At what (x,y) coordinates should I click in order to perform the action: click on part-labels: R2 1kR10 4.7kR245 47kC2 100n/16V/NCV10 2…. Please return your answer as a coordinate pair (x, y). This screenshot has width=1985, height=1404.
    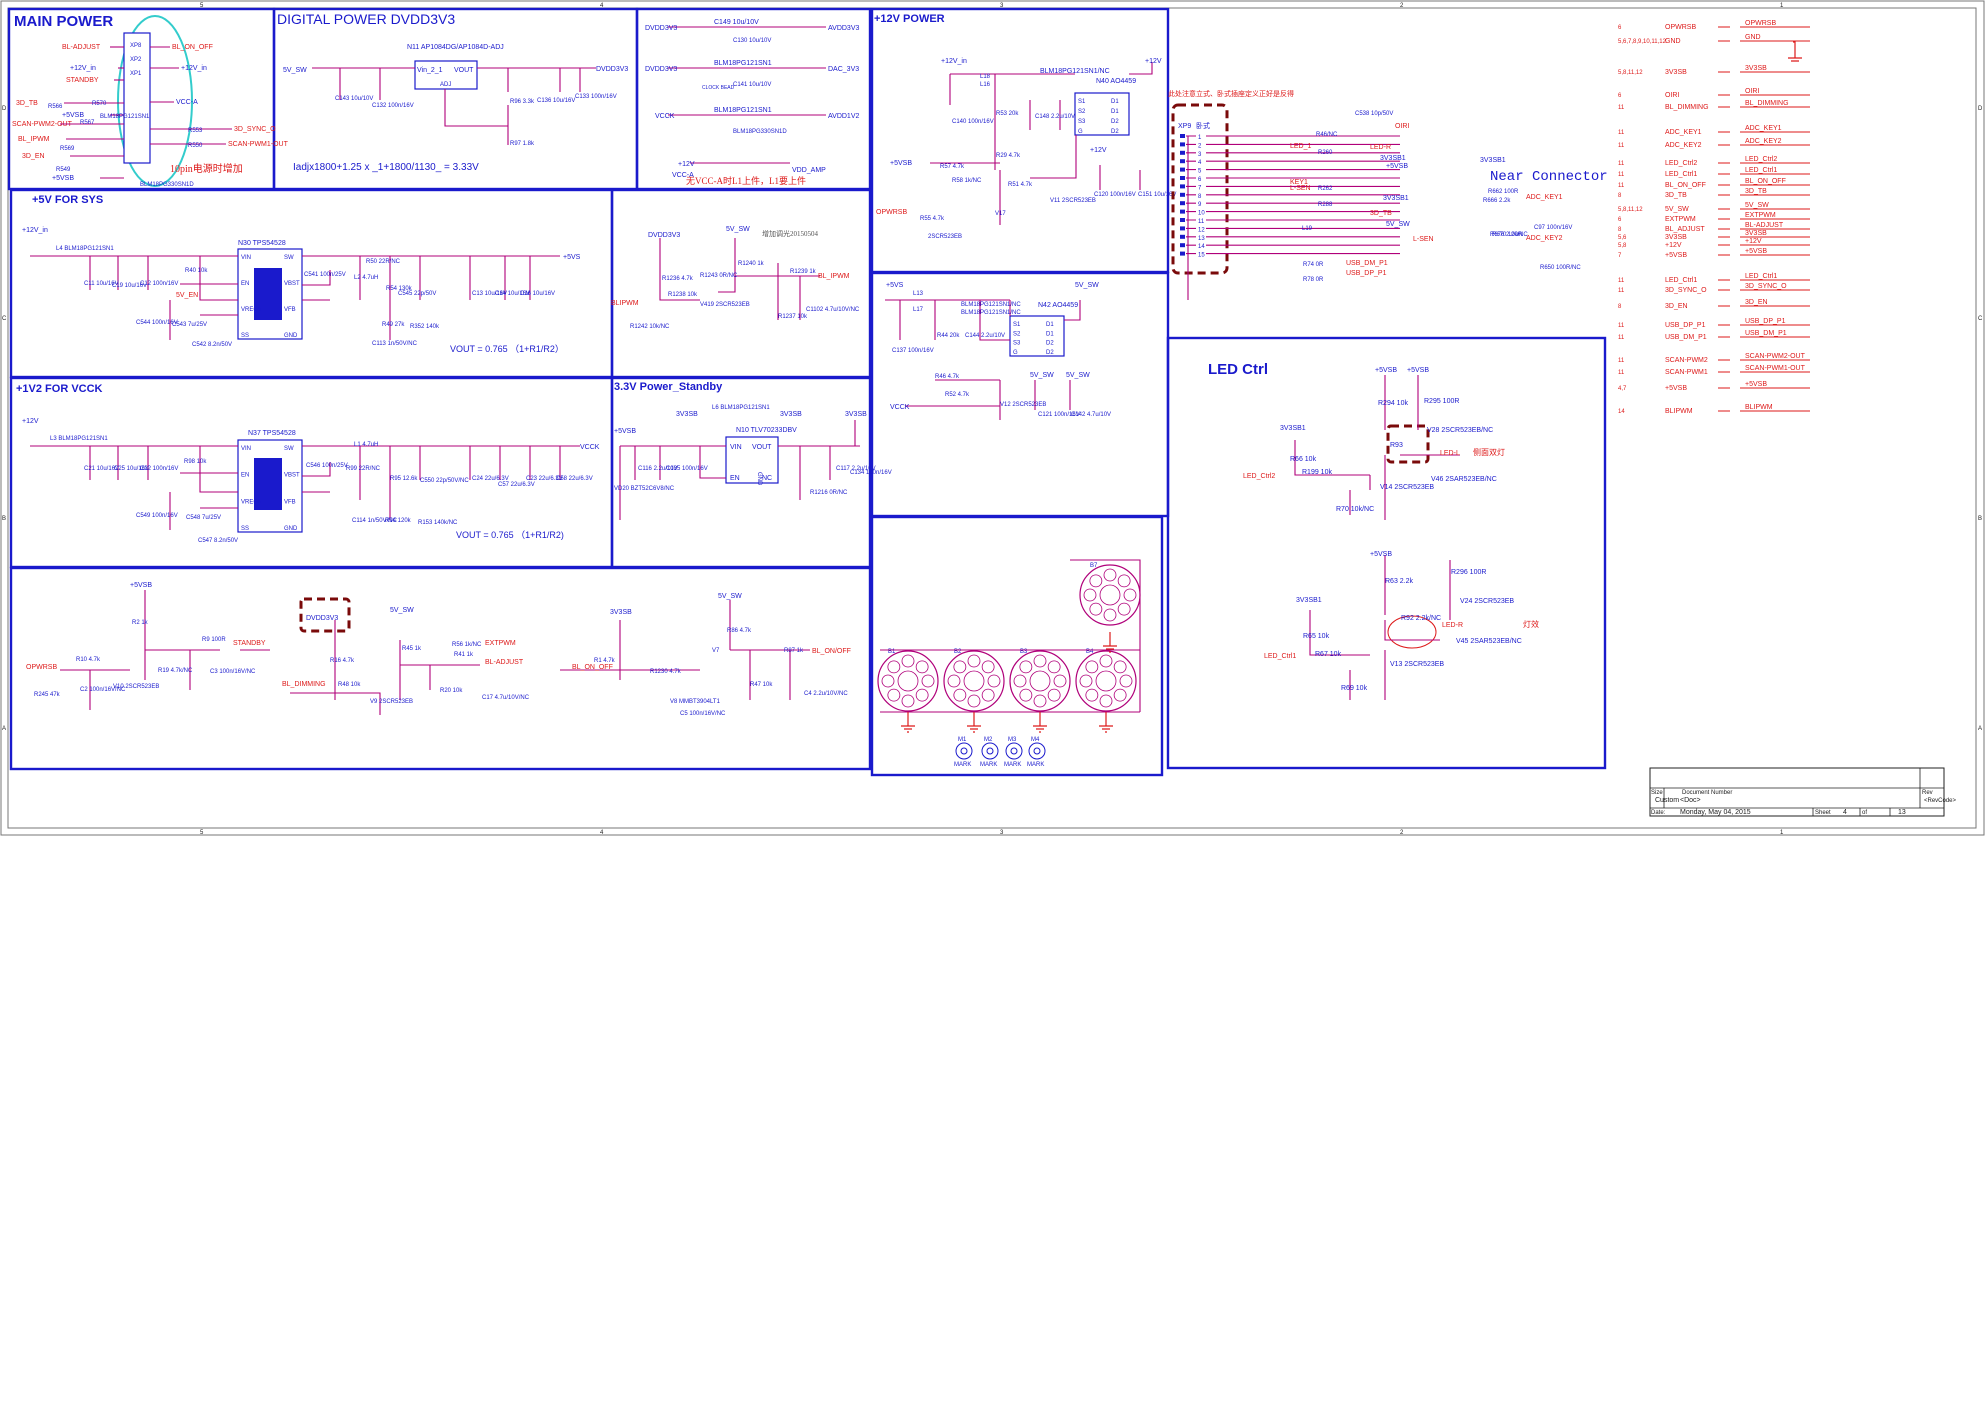
    Looking at the image, I should click on (441, 668).